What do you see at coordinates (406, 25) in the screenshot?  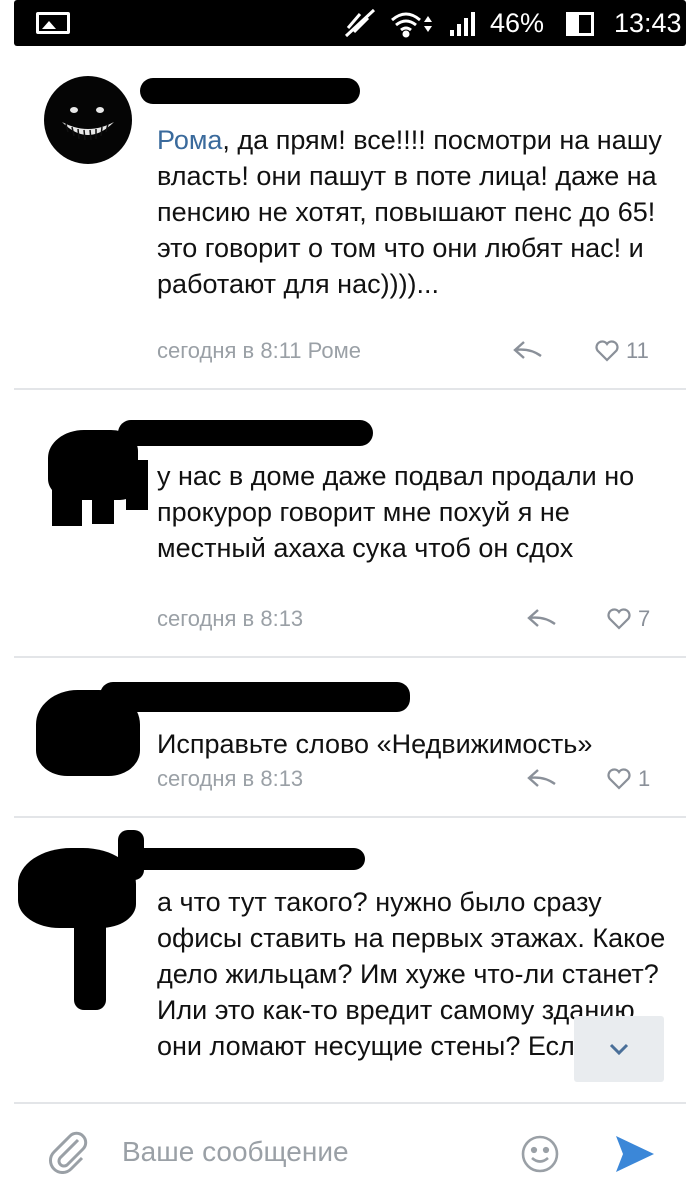 I see `wifi-icon` at bounding box center [406, 25].